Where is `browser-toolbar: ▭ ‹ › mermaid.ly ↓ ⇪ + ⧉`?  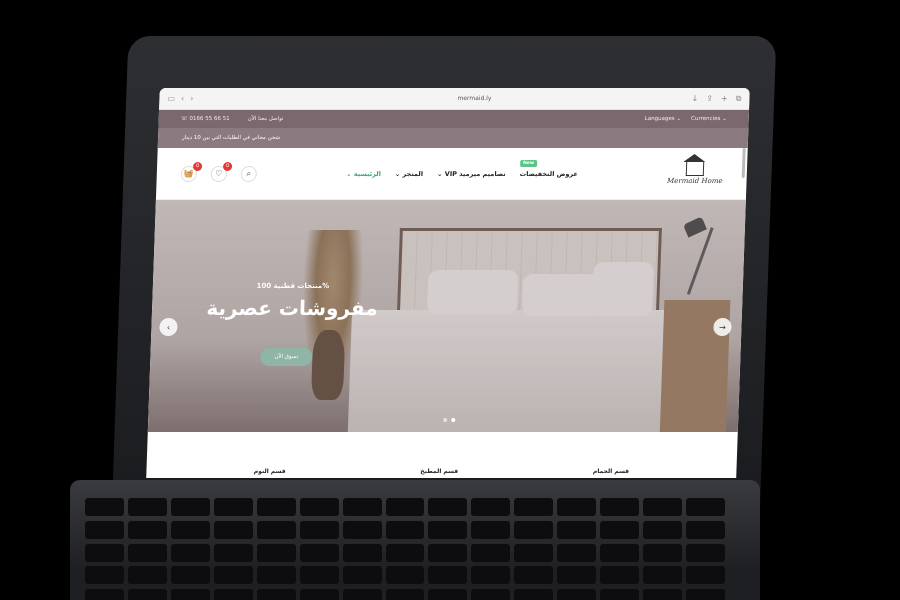
browser-toolbar: ▭ ‹ › mermaid.ly ↓ ⇪ + ⧉ is located at coordinates (454, 99).